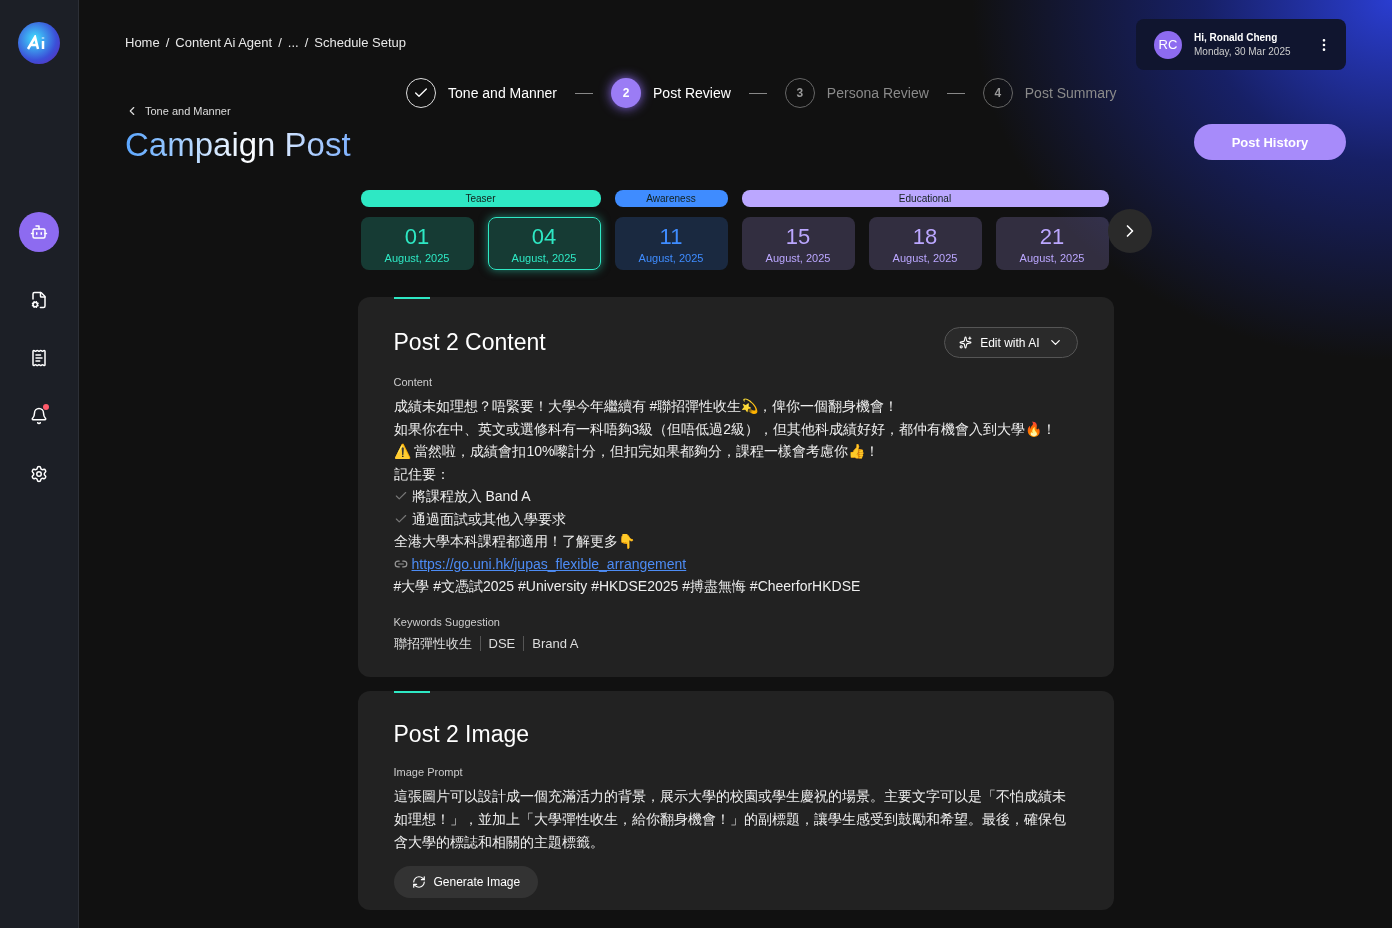  Describe the element at coordinates (39, 300) in the screenshot. I see `document-gear-icon` at that location.